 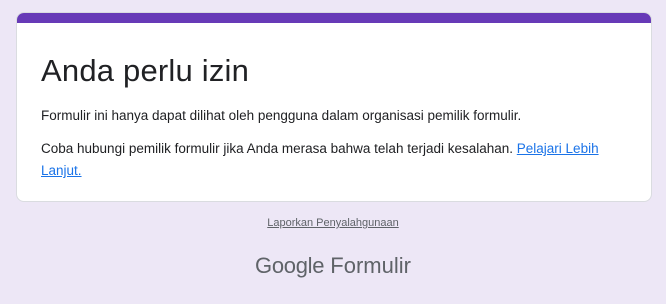 I want to click on report-abuse-link: Laporkan Penyalahgunaan, so click(x=333, y=223).